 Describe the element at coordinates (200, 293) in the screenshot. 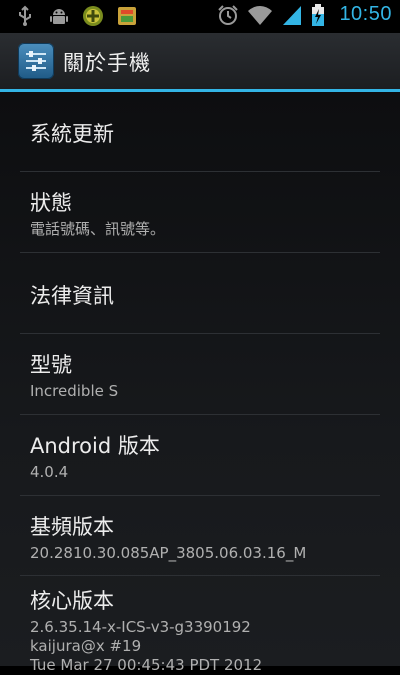

I see `list-item-legal-info: 法律資訊` at that location.